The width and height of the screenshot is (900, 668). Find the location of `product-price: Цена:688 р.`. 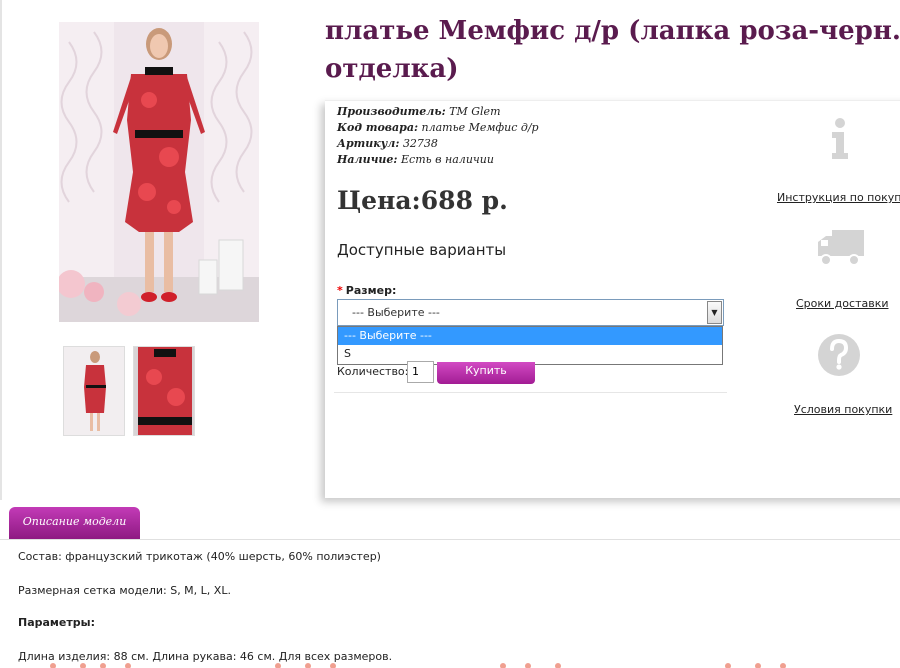

product-price: Цена:688 р. is located at coordinates (422, 200).